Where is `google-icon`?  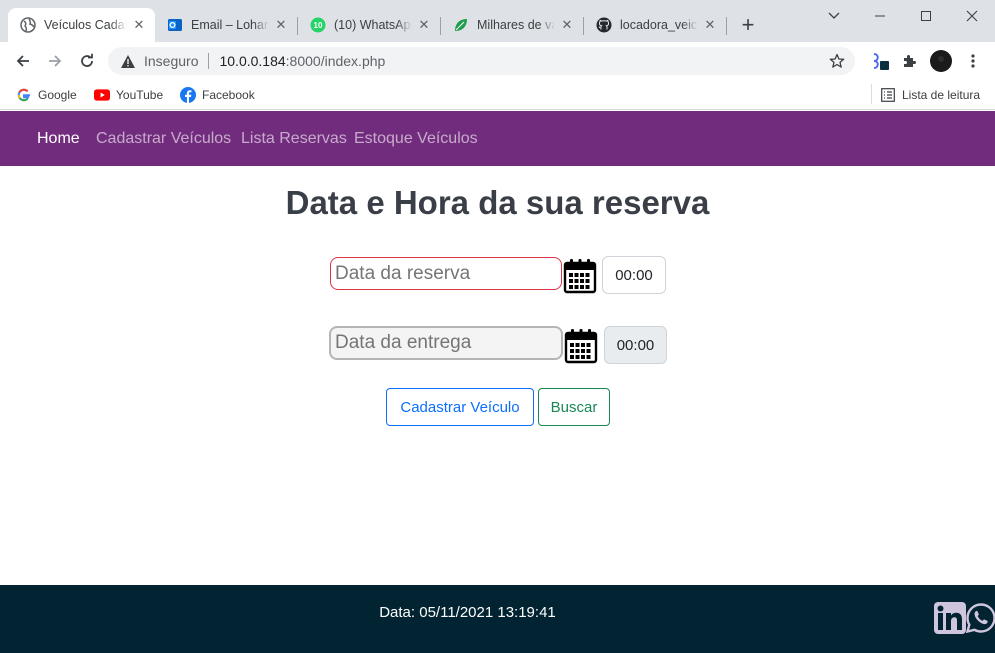 google-icon is located at coordinates (24, 95).